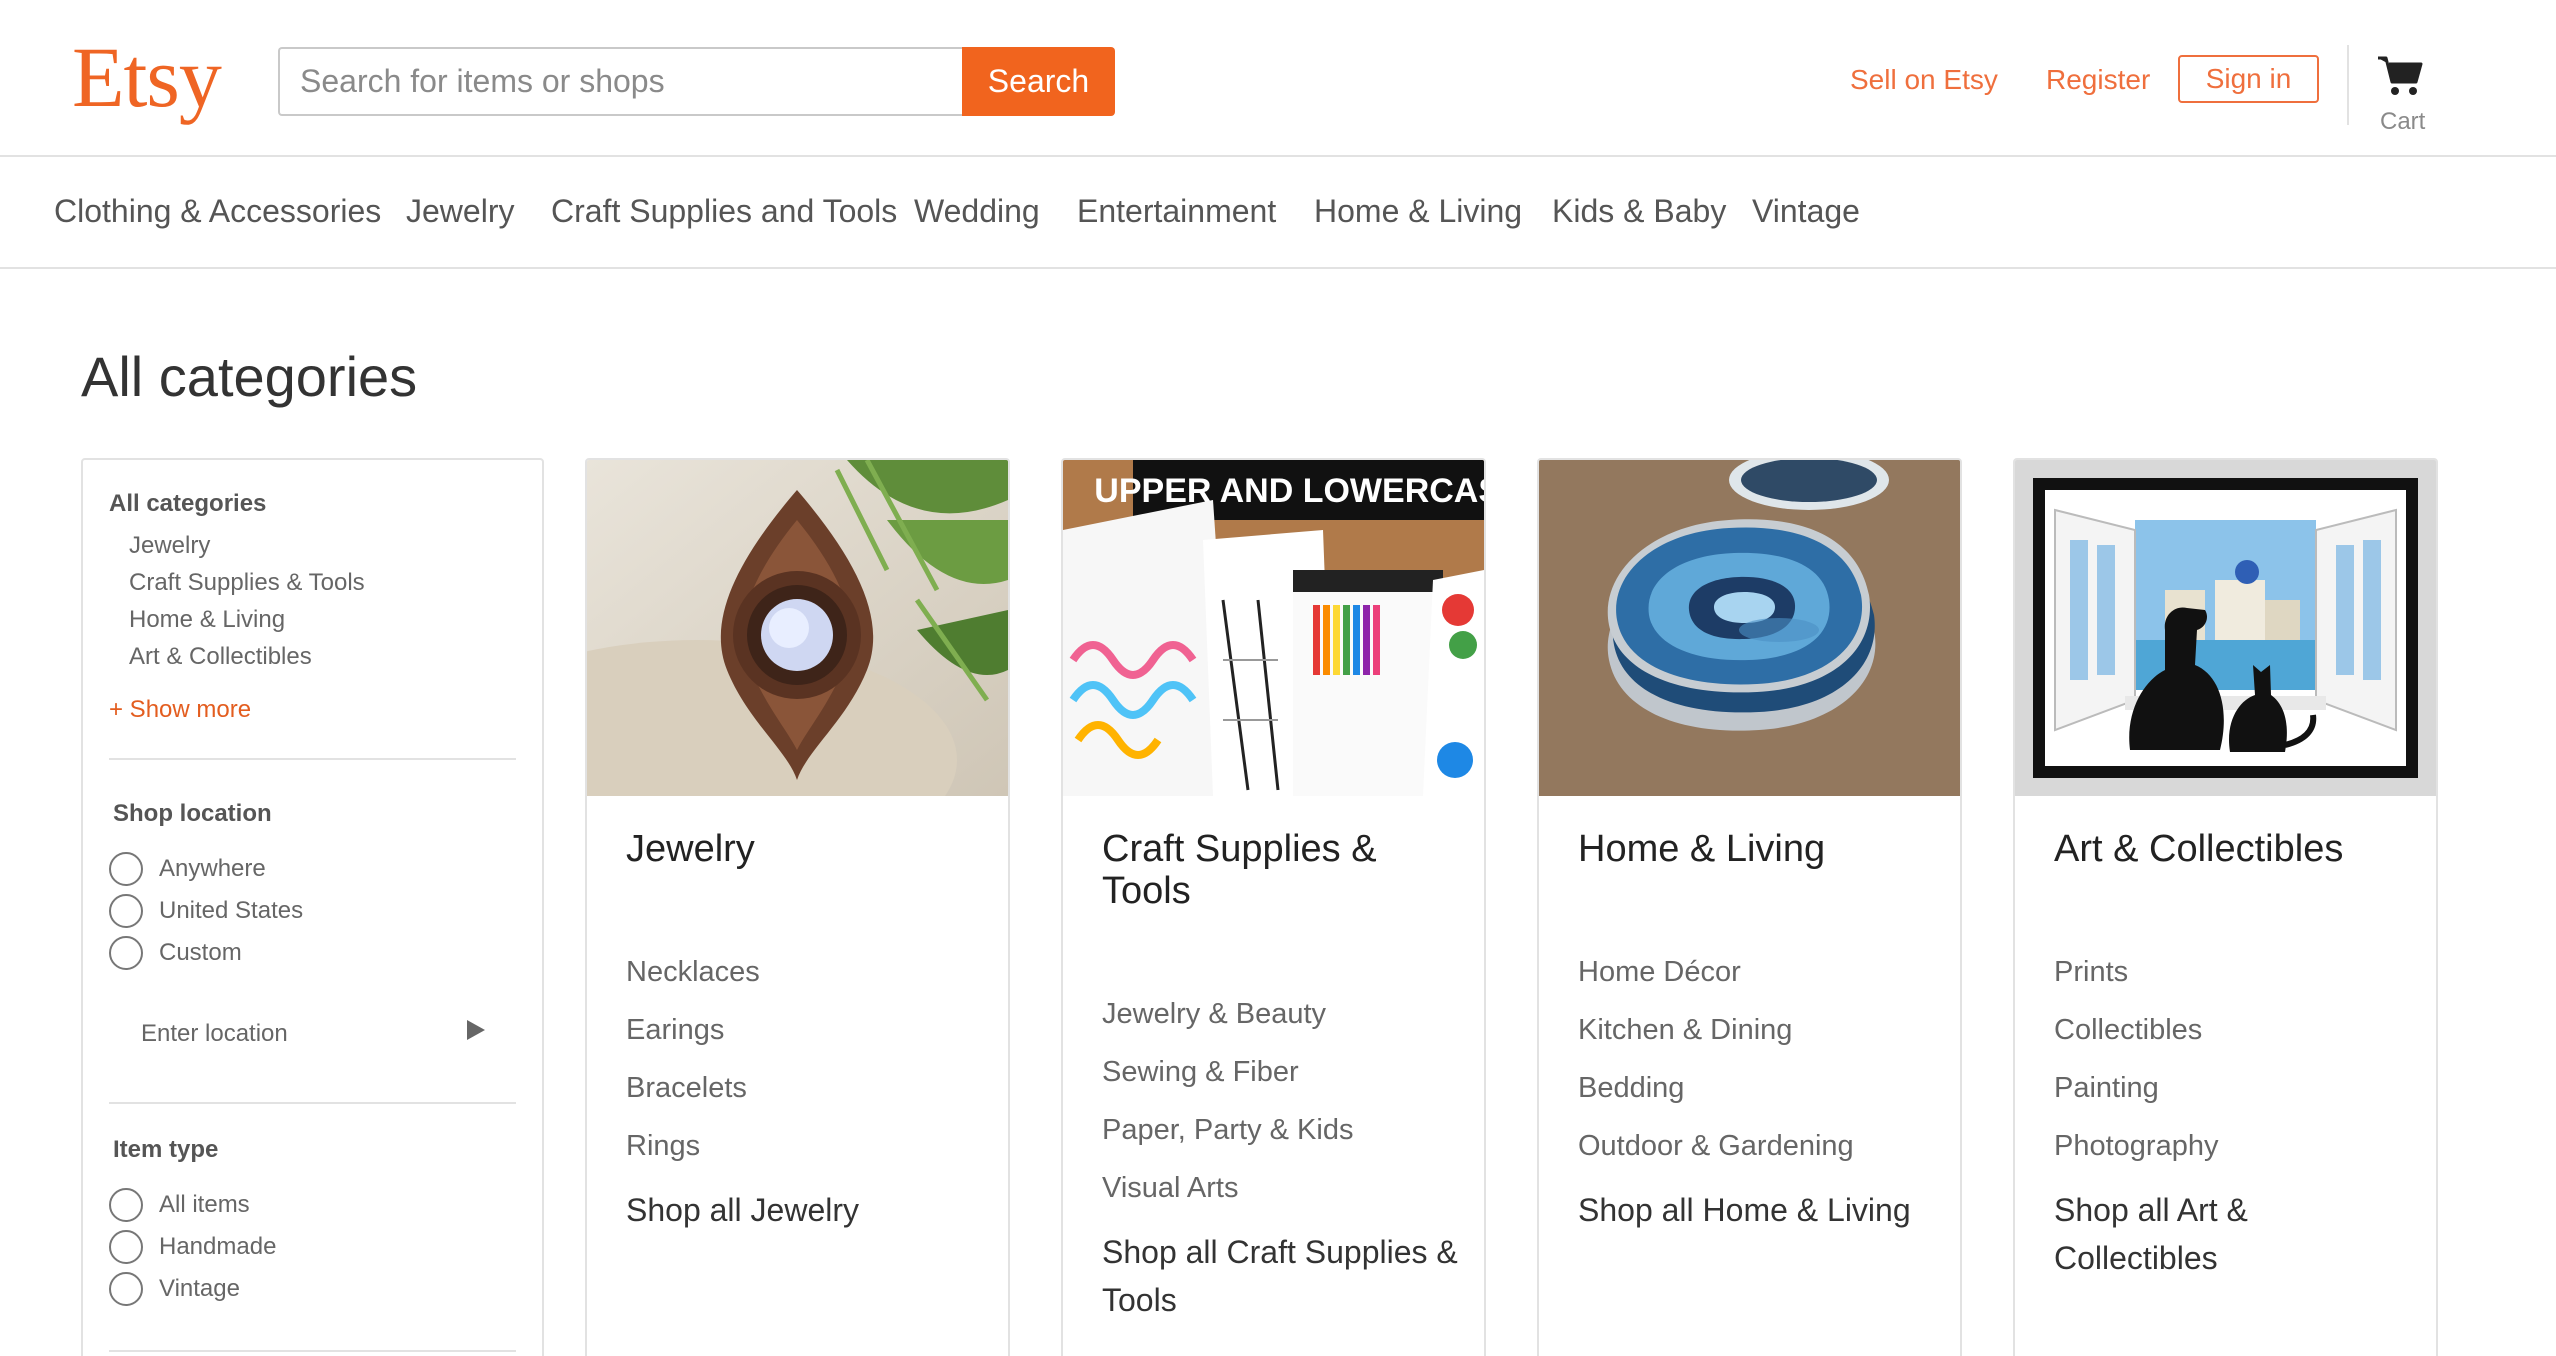 The width and height of the screenshot is (2556, 1356). What do you see at coordinates (2106, 1088) in the screenshot?
I see `card-link-painting: Painting` at bounding box center [2106, 1088].